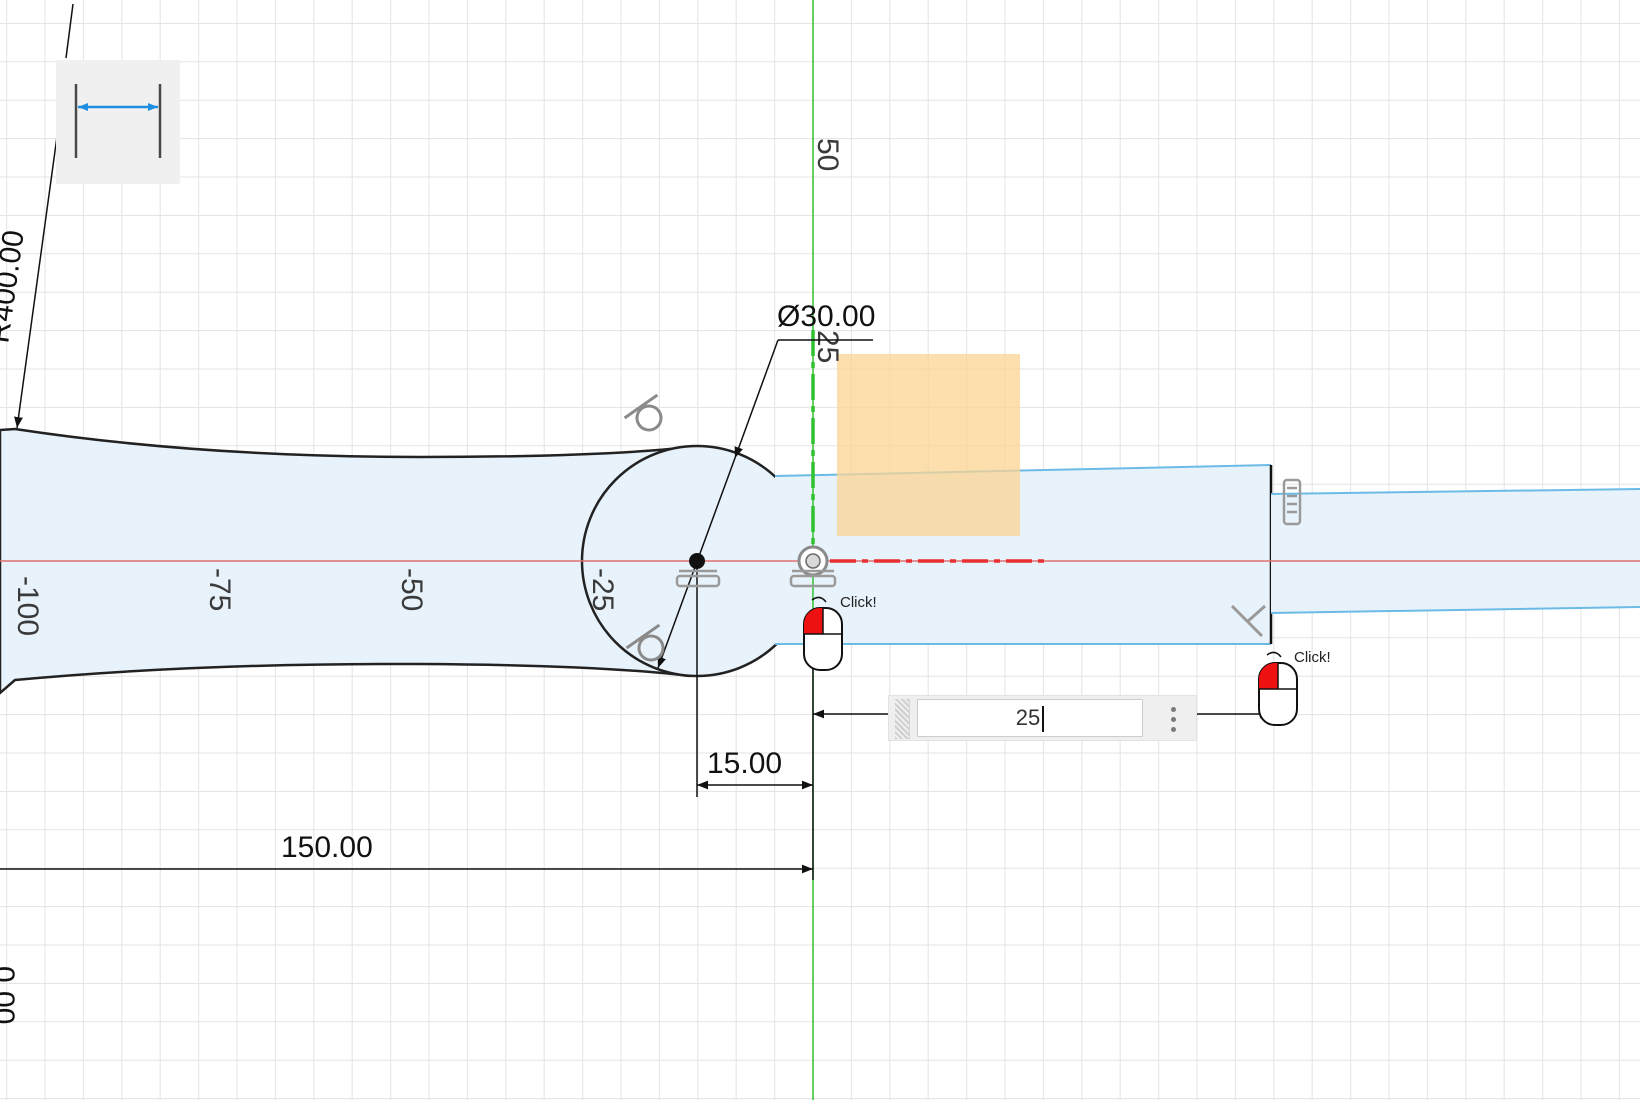 The height and width of the screenshot is (1100, 1640). What do you see at coordinates (744, 763) in the screenshot?
I see `offset-small-dimension: 15.00` at bounding box center [744, 763].